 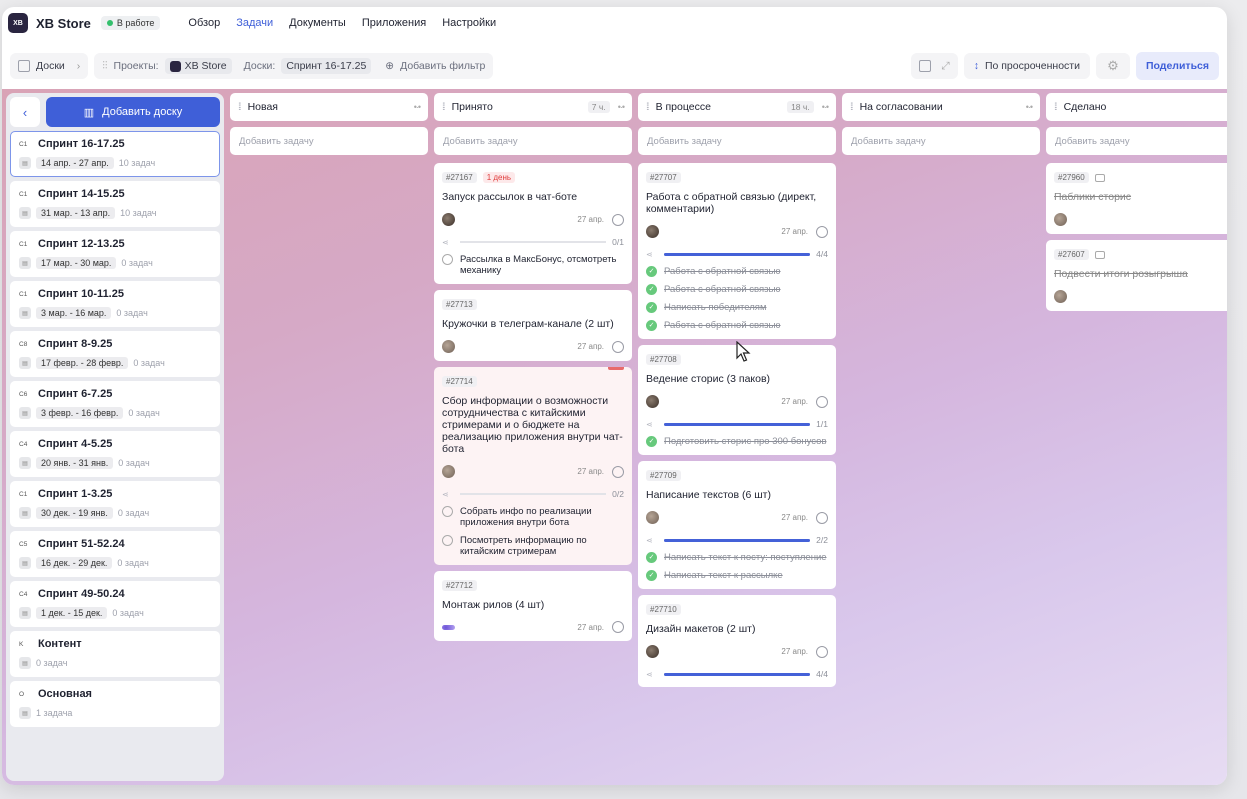 I want to click on add-filter-icon: ⊕, so click(x=390, y=66).